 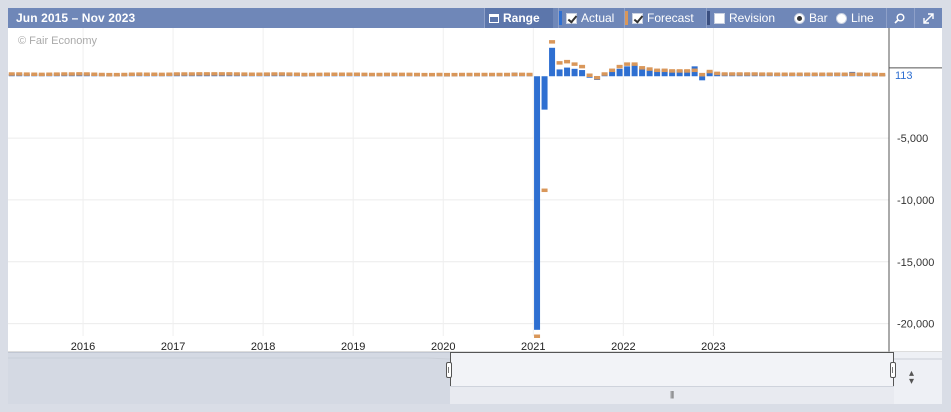 What do you see at coordinates (915, 325) in the screenshot?
I see `y-tick-label: -20,000` at bounding box center [915, 325].